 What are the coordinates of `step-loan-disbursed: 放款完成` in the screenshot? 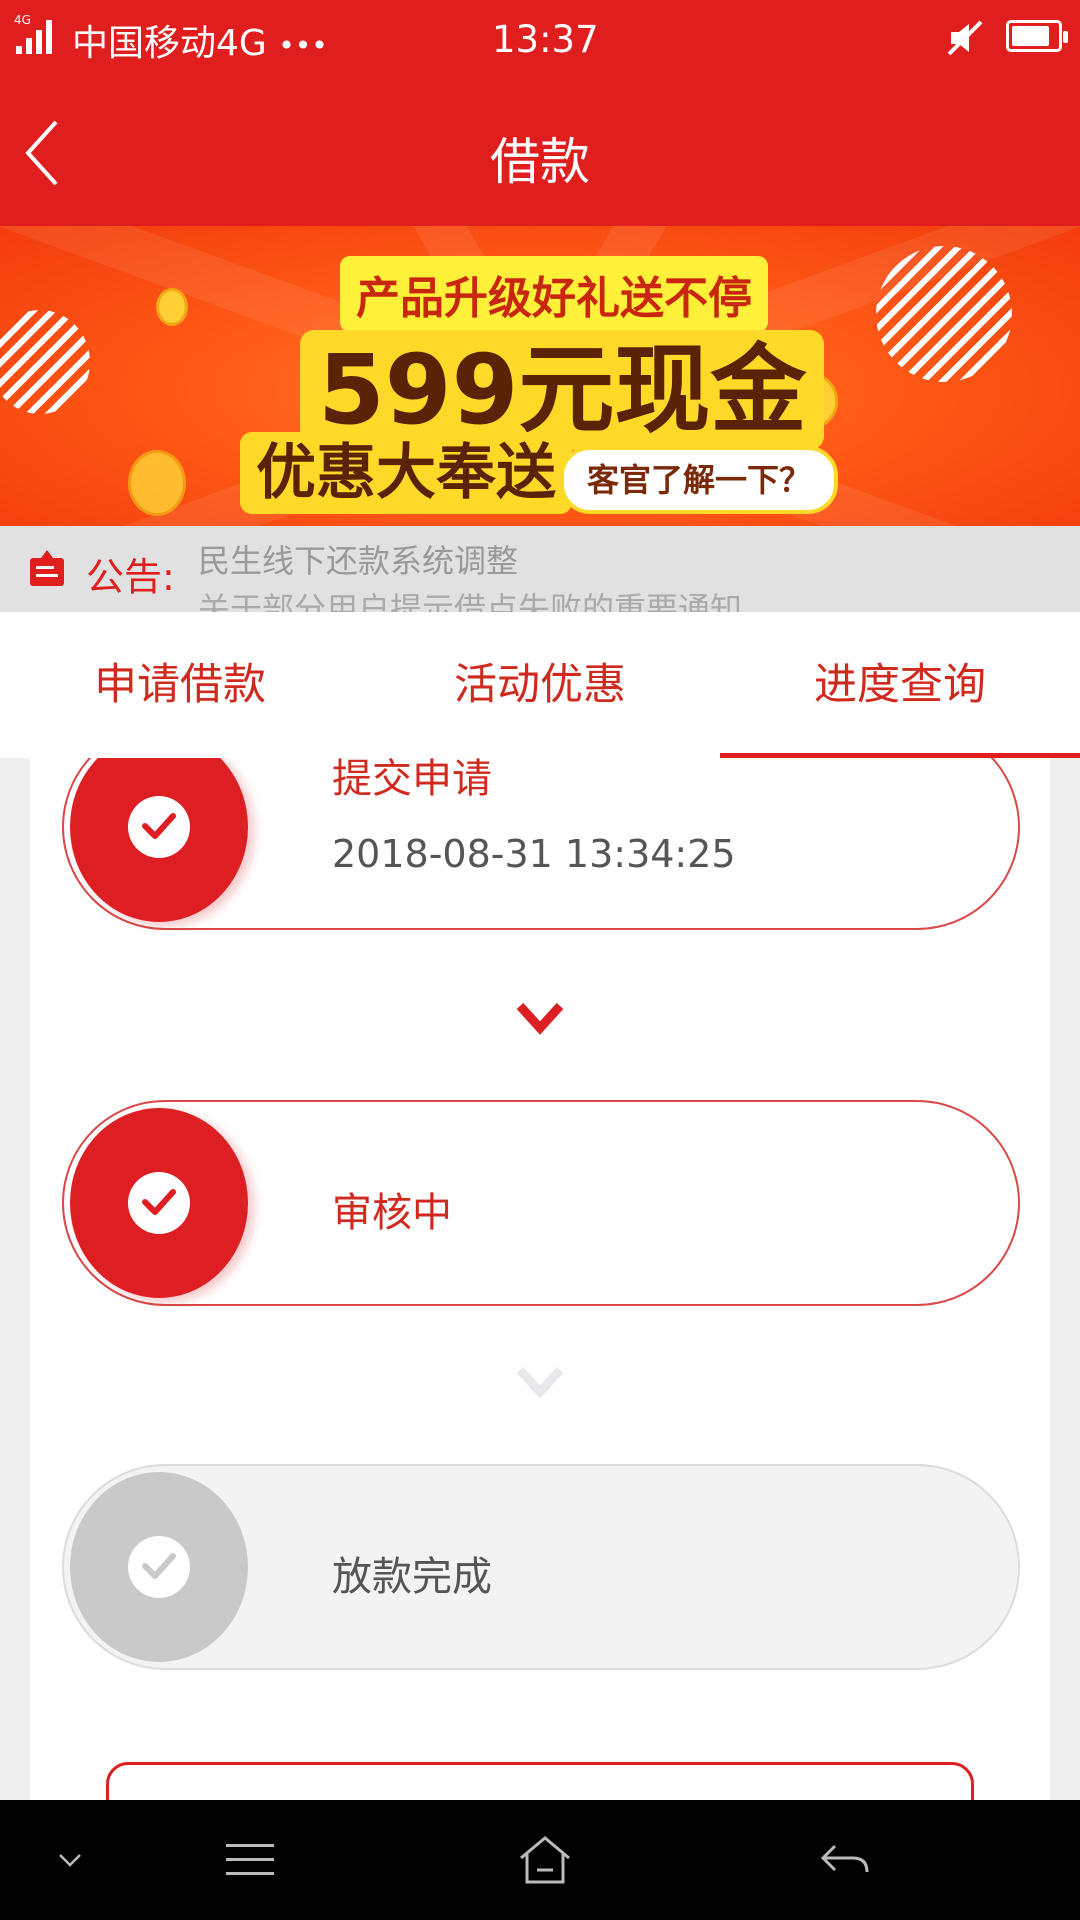 It's located at (541, 1567).